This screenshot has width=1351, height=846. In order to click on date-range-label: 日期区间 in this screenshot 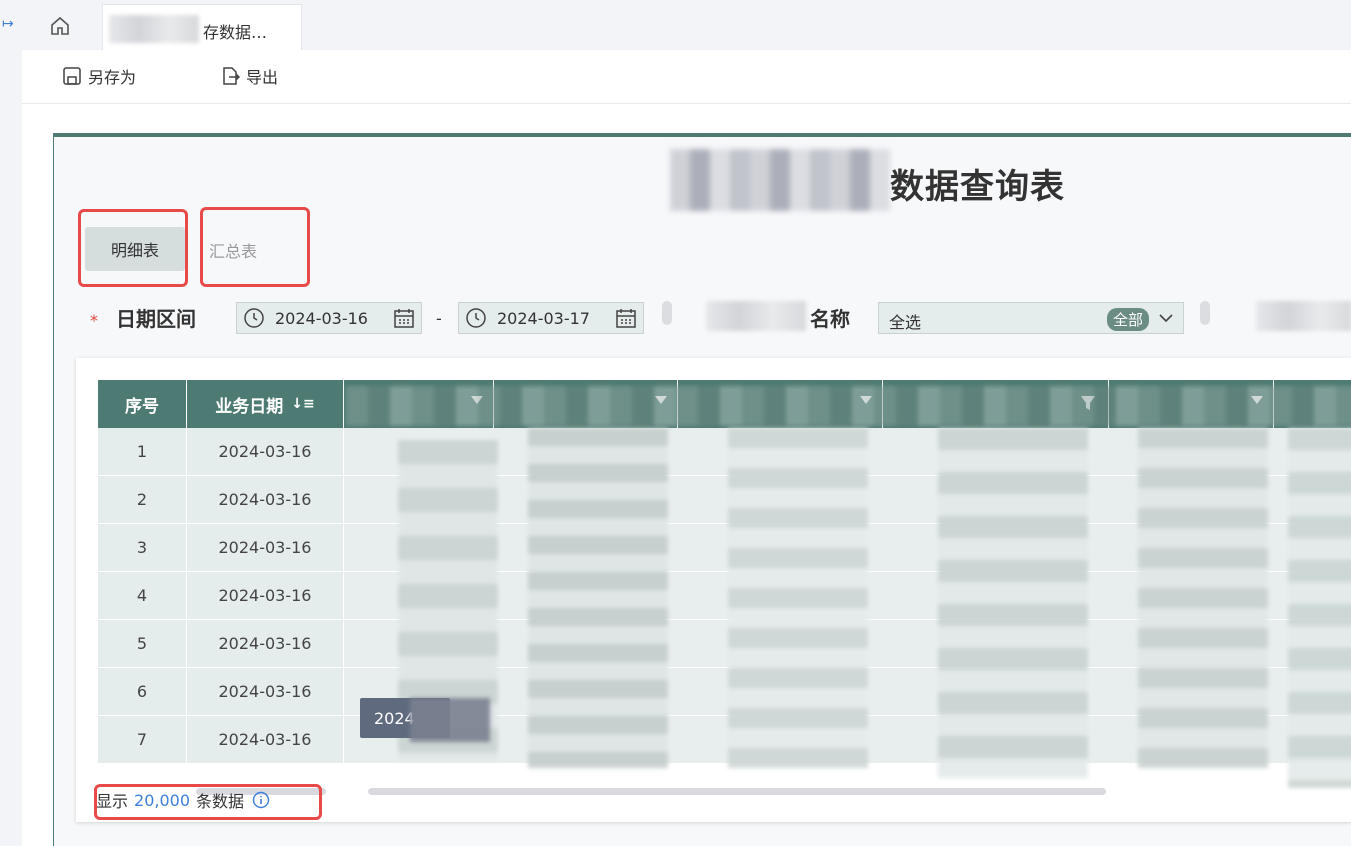, I will do `click(156, 319)`.